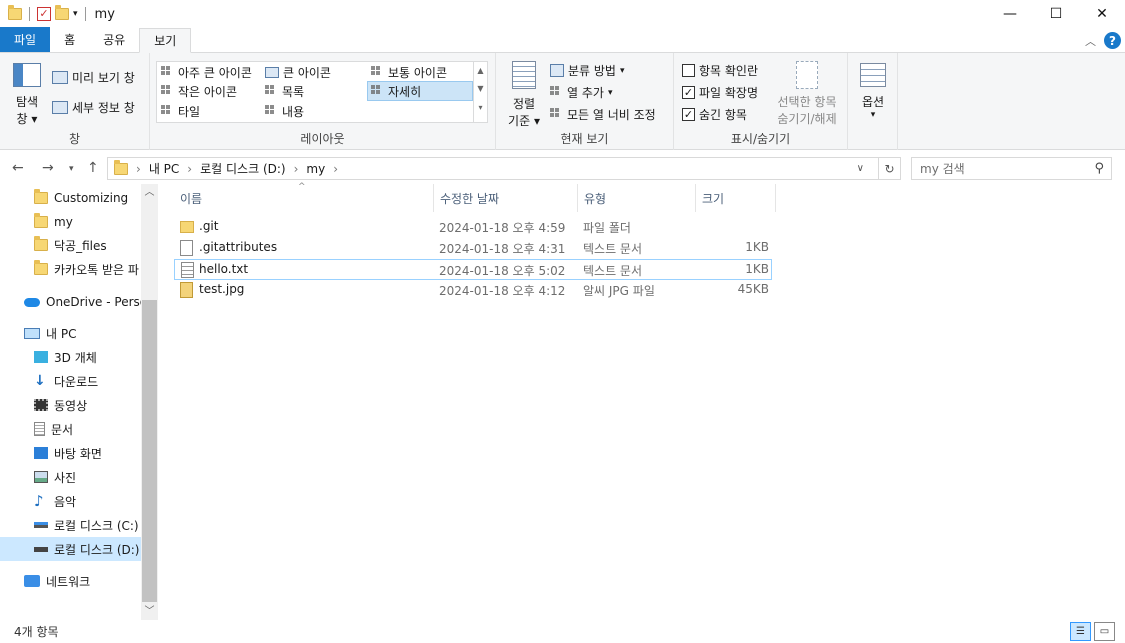 The image size is (1125, 643). Describe the element at coordinates (736, 198) in the screenshot. I see `column-header-size: 크기` at that location.